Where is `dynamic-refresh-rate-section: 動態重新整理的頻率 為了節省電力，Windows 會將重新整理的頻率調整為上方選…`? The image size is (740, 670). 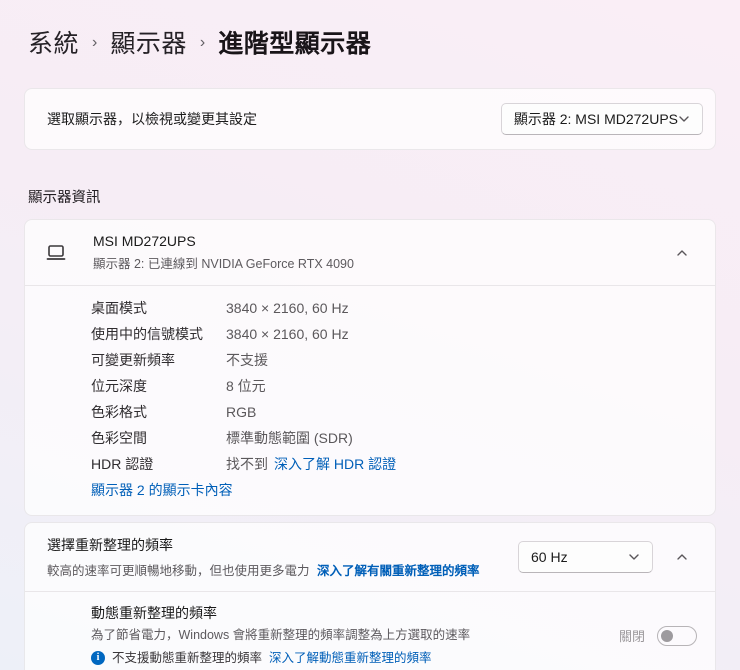 dynamic-refresh-rate-section: 動態重新整理的頻率 為了節省電力，Windows 會將重新整理的頻率調整為上方選… is located at coordinates (370, 631).